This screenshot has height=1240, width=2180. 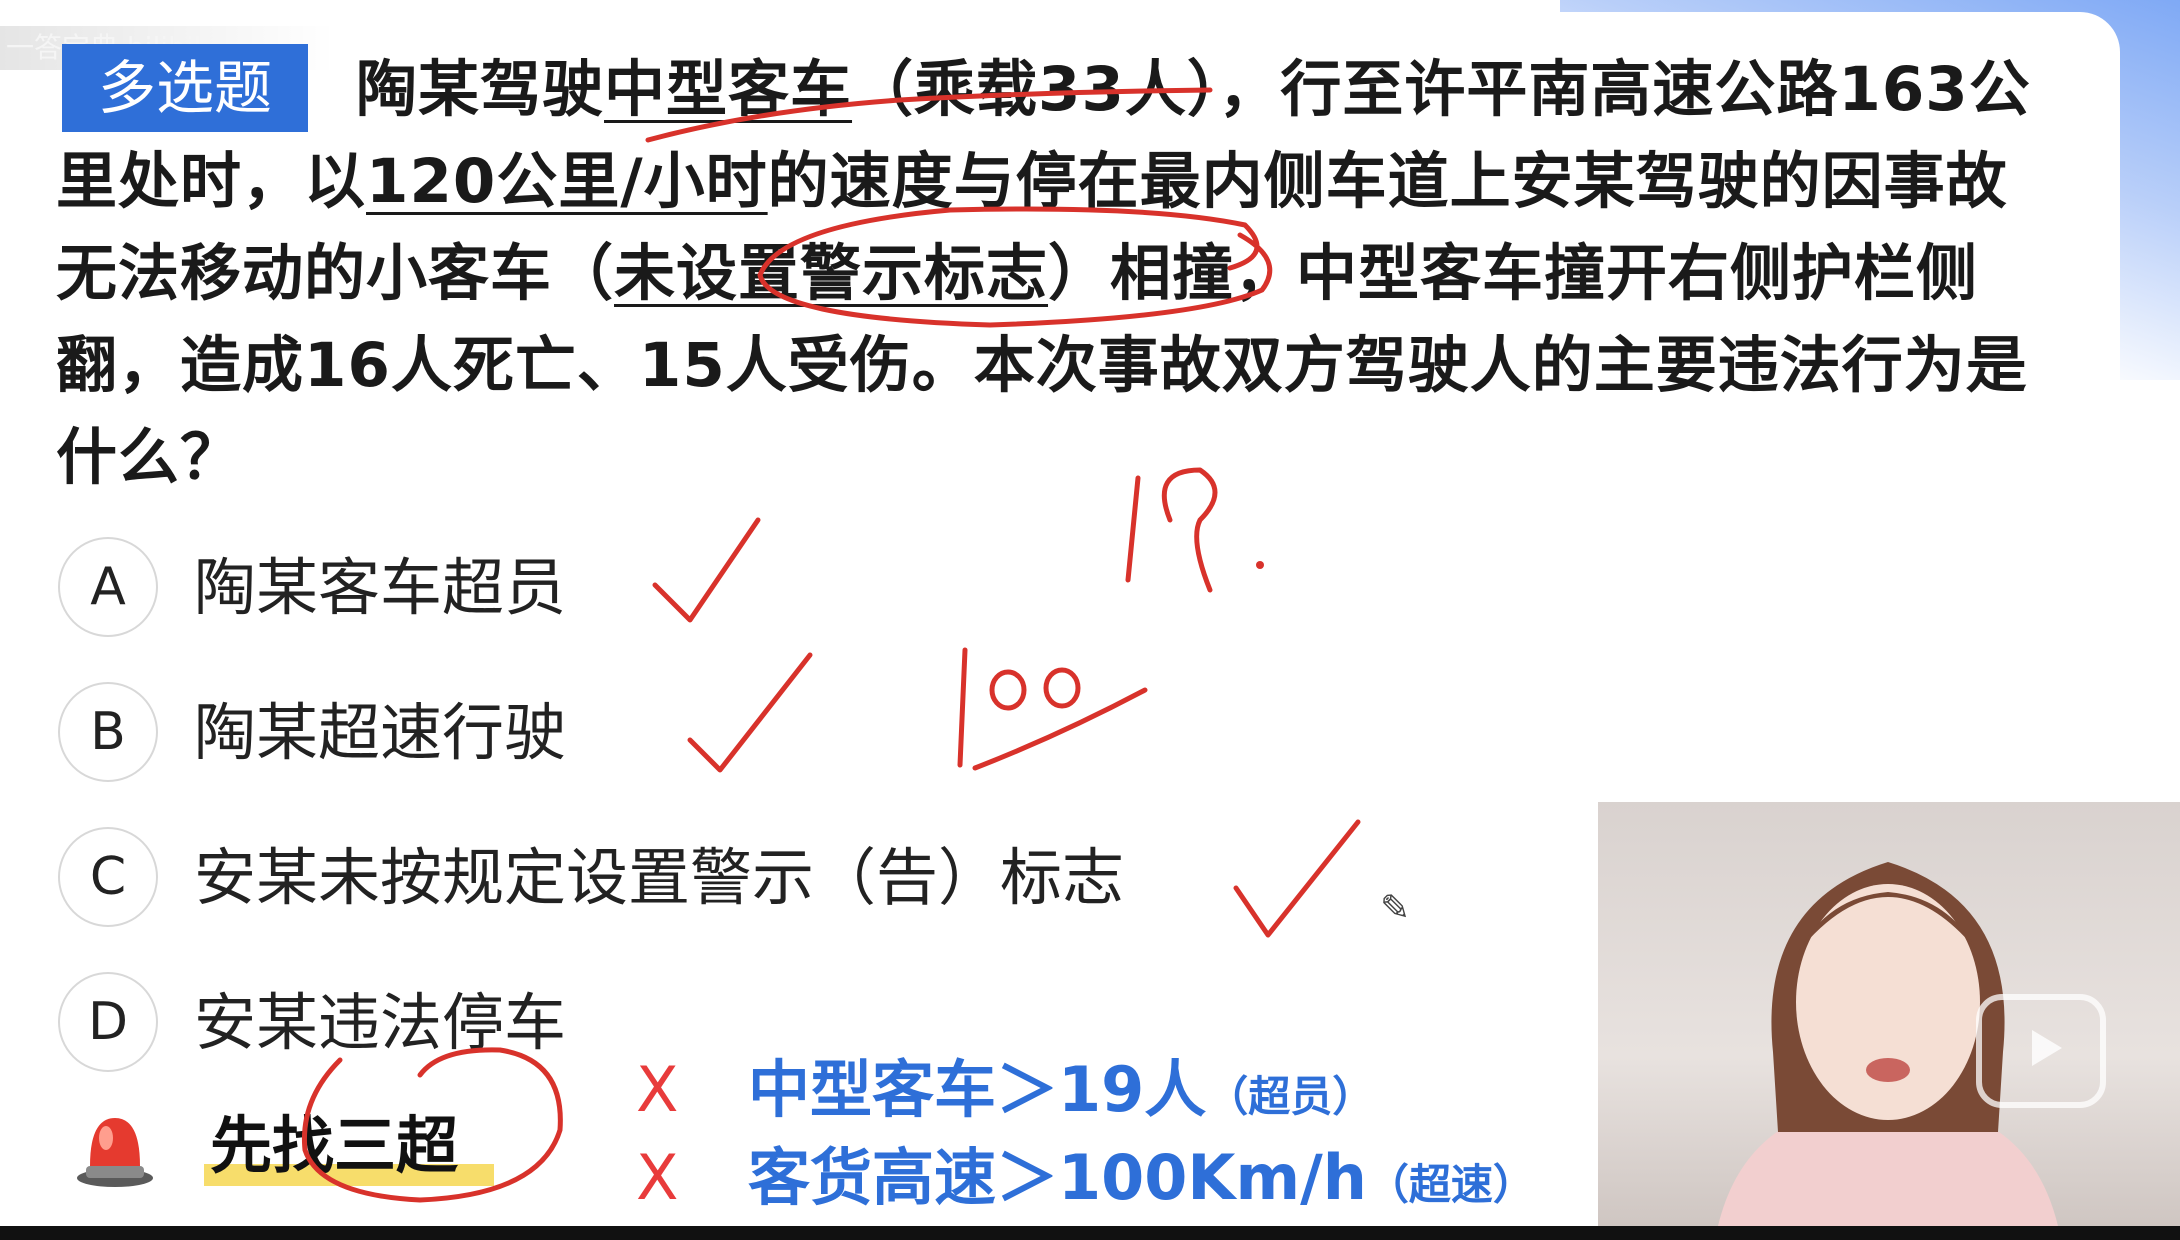 What do you see at coordinates (1057, 1177) in the screenshot?
I see `rule-main: 客货高速＞100Km/h` at bounding box center [1057, 1177].